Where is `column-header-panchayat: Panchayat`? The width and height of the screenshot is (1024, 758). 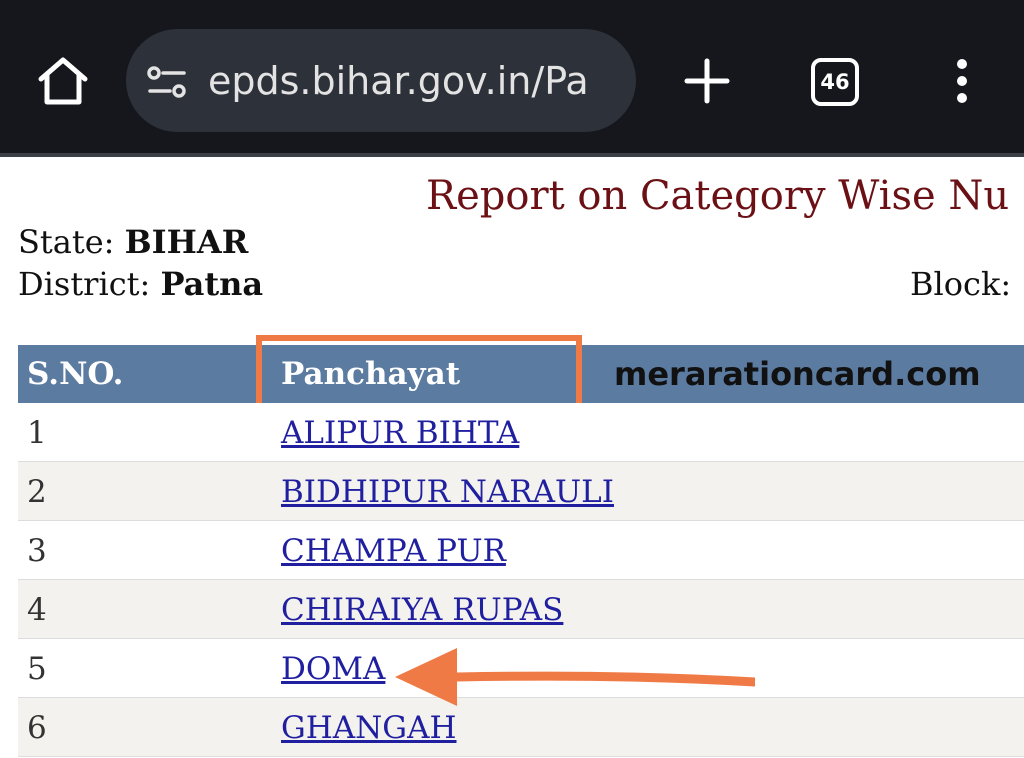
column-header-panchayat: Panchayat is located at coordinates (371, 374).